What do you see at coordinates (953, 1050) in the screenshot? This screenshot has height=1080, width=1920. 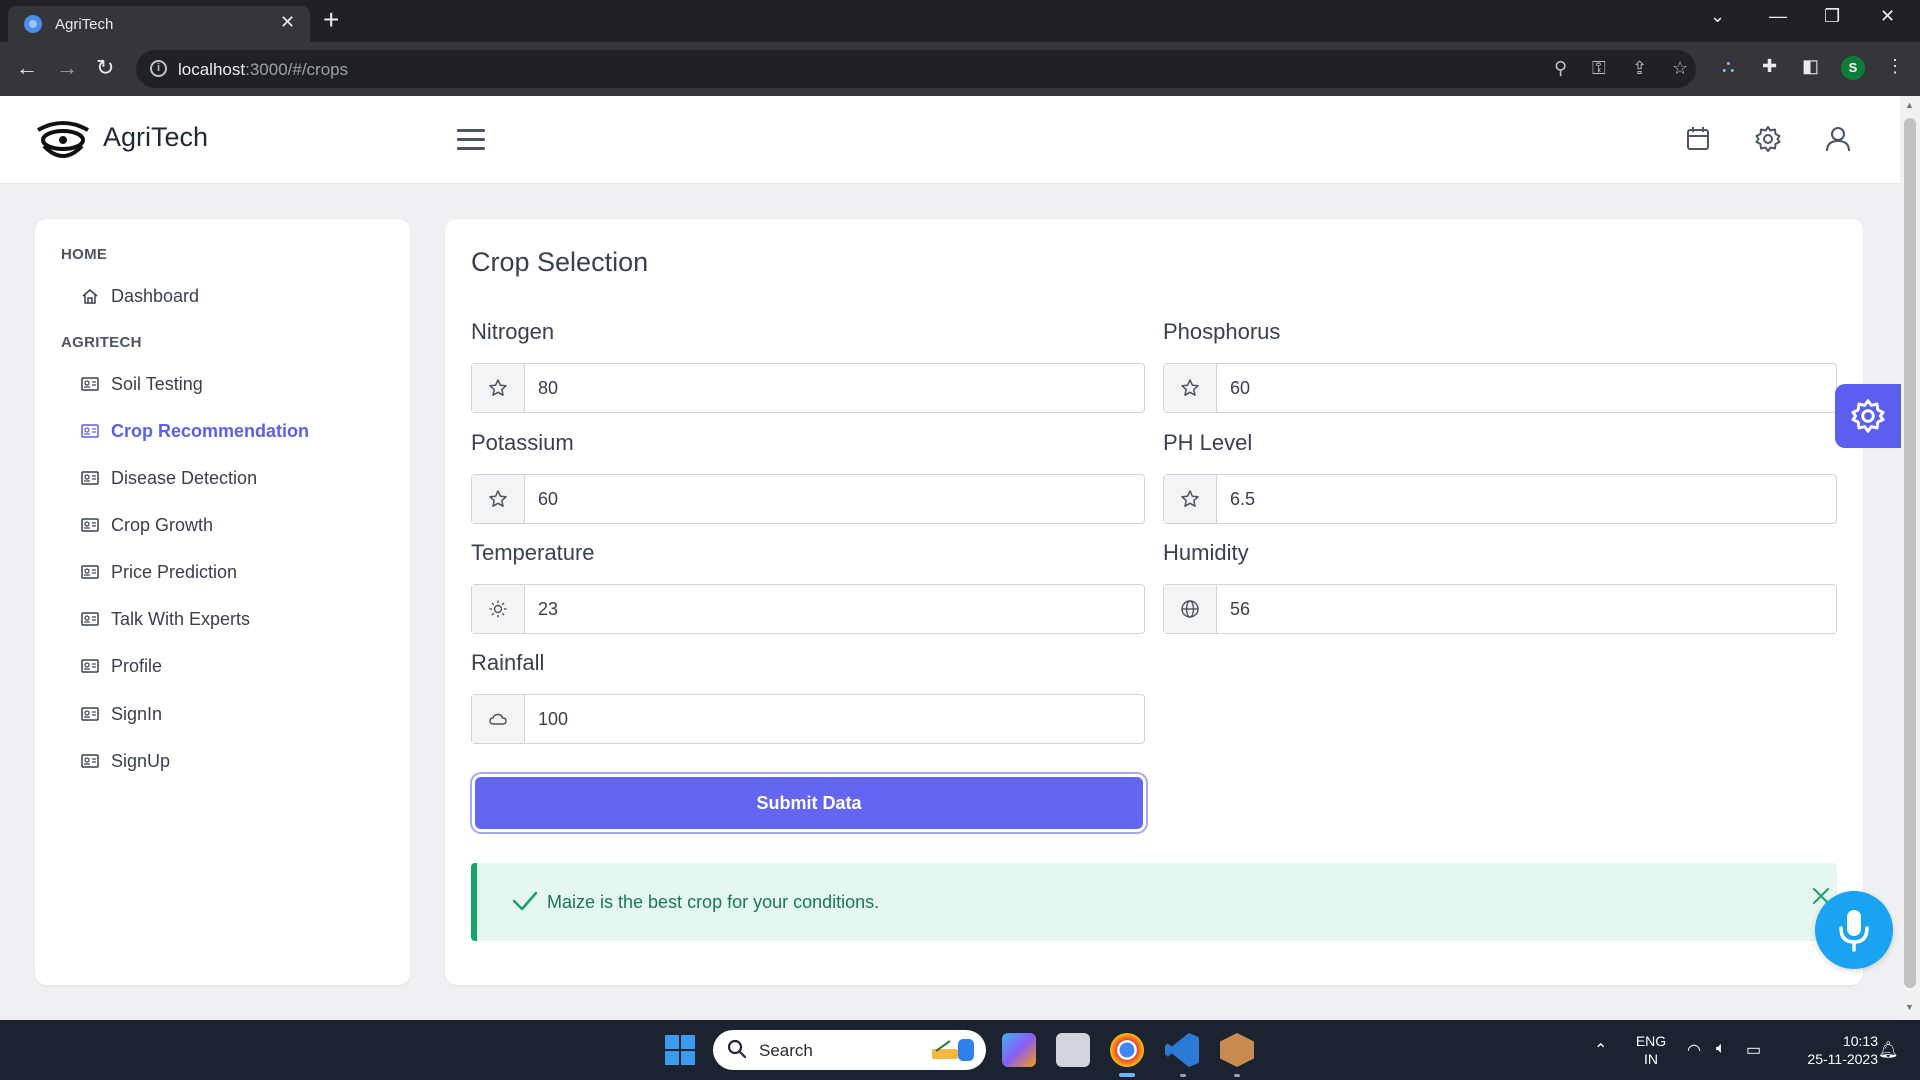 I see `search-highlight-icon` at bounding box center [953, 1050].